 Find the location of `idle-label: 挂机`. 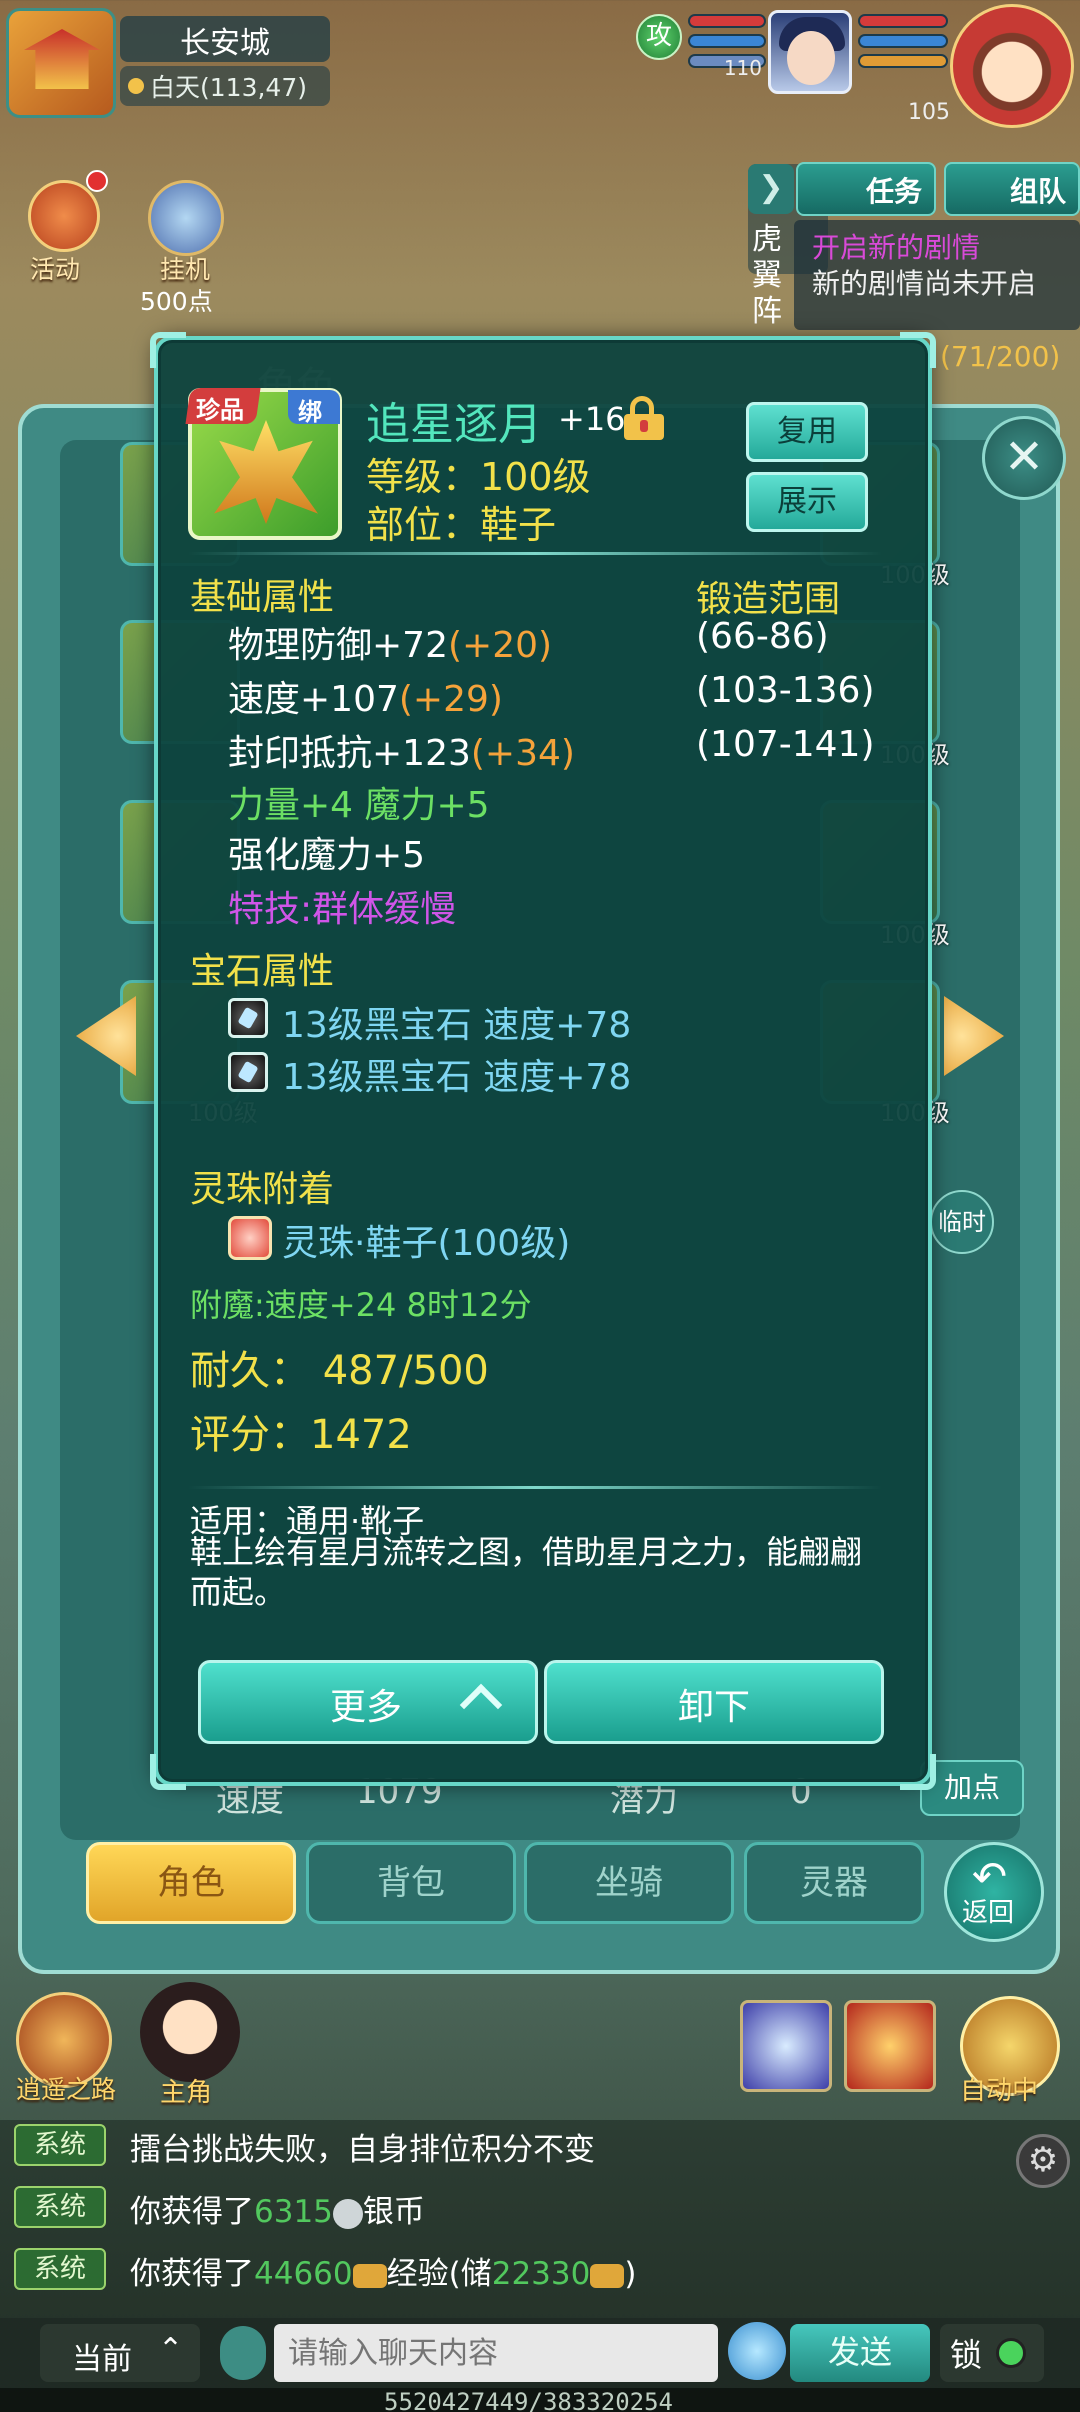

idle-label: 挂机 is located at coordinates (185, 269).